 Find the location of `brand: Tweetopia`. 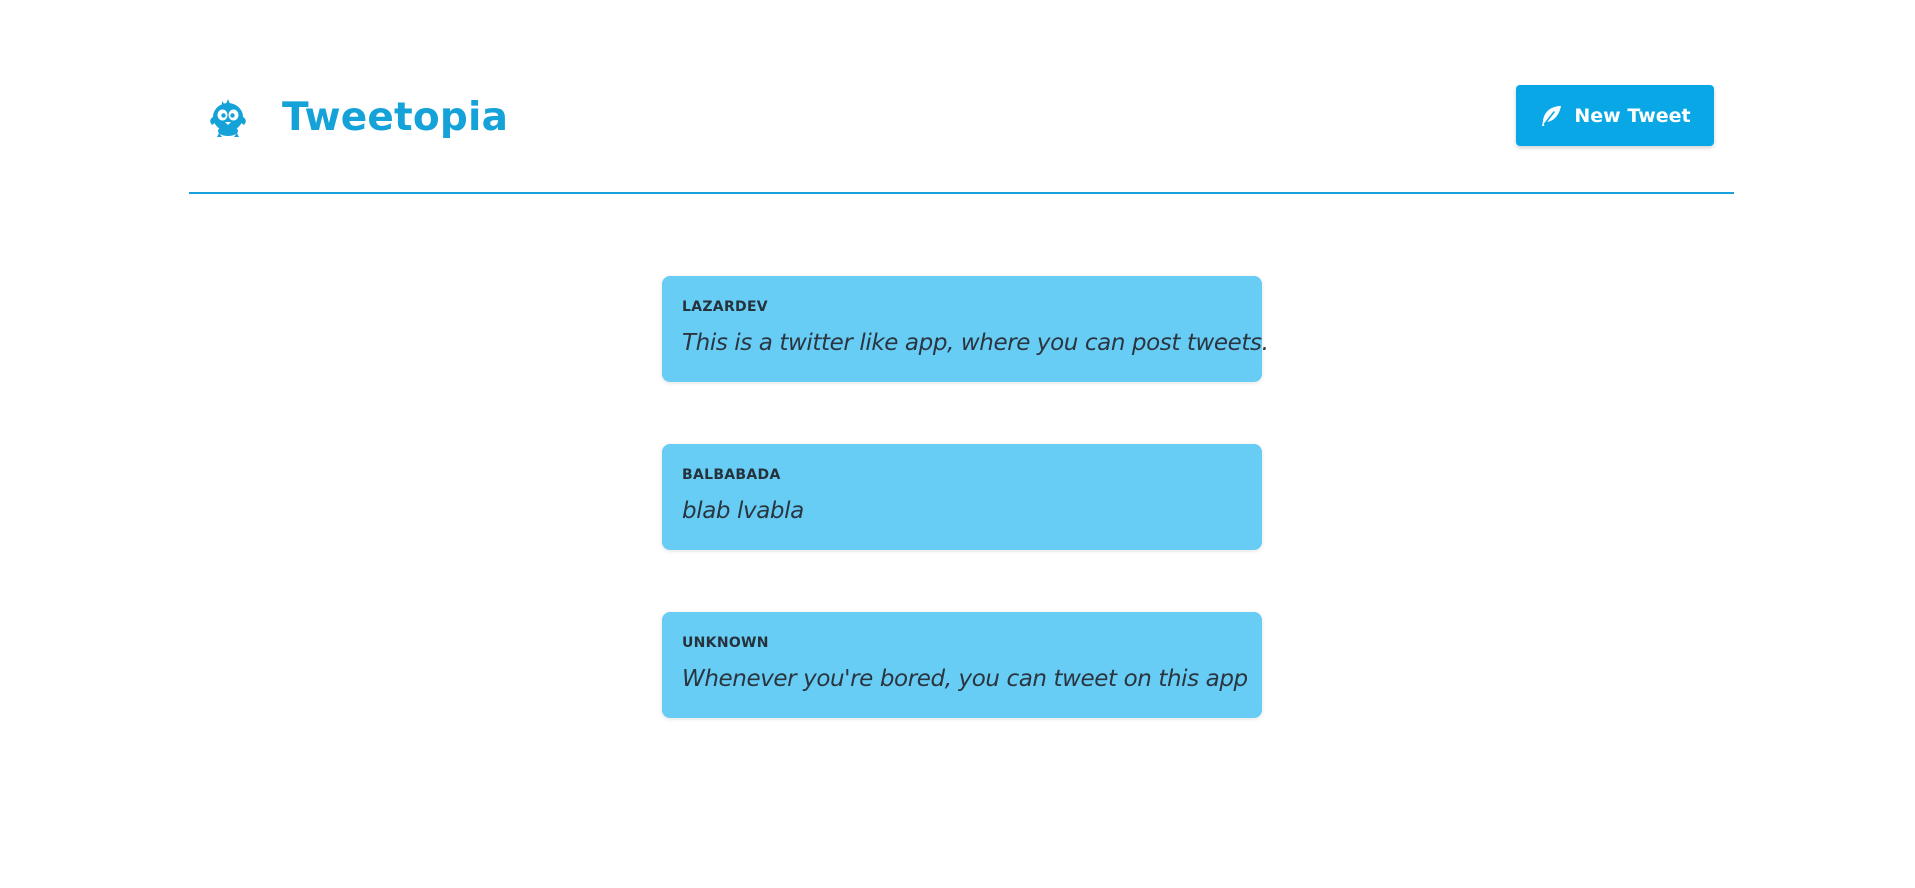

brand: Tweetopia is located at coordinates (357, 117).